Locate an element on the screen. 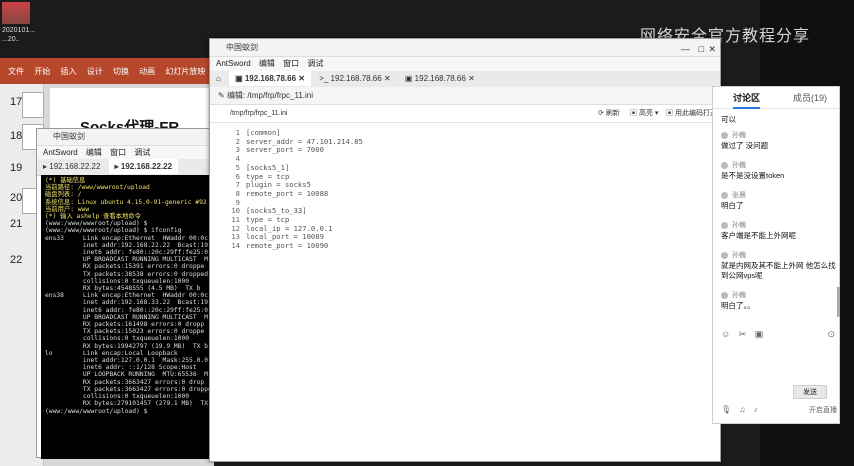  maximize-icon: □ is located at coordinates (701, 49).